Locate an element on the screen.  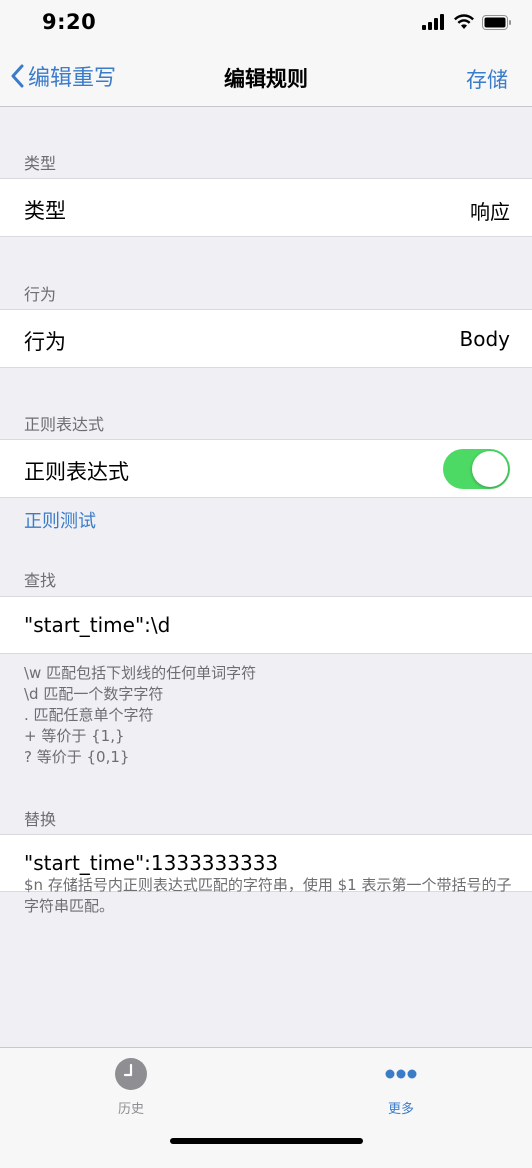
tab-bar: 历史 更多 is located at coordinates (266, 1107).